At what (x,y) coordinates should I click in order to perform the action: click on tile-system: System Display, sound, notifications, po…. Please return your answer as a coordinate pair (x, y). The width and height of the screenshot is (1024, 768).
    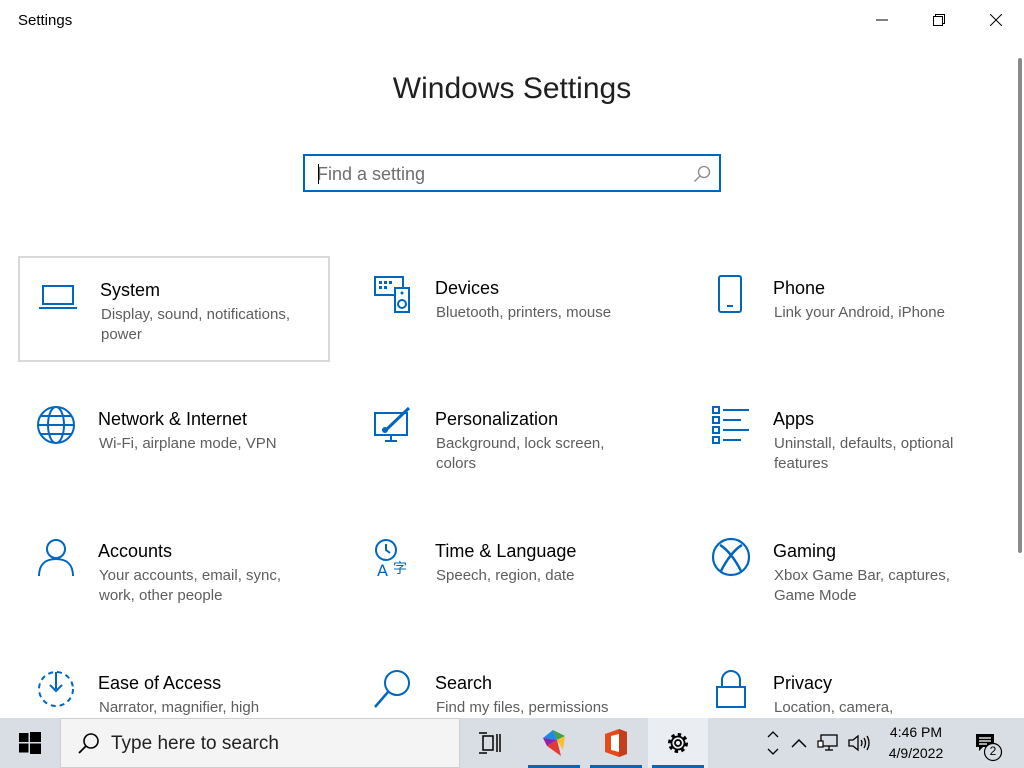
    Looking at the image, I should click on (174, 309).